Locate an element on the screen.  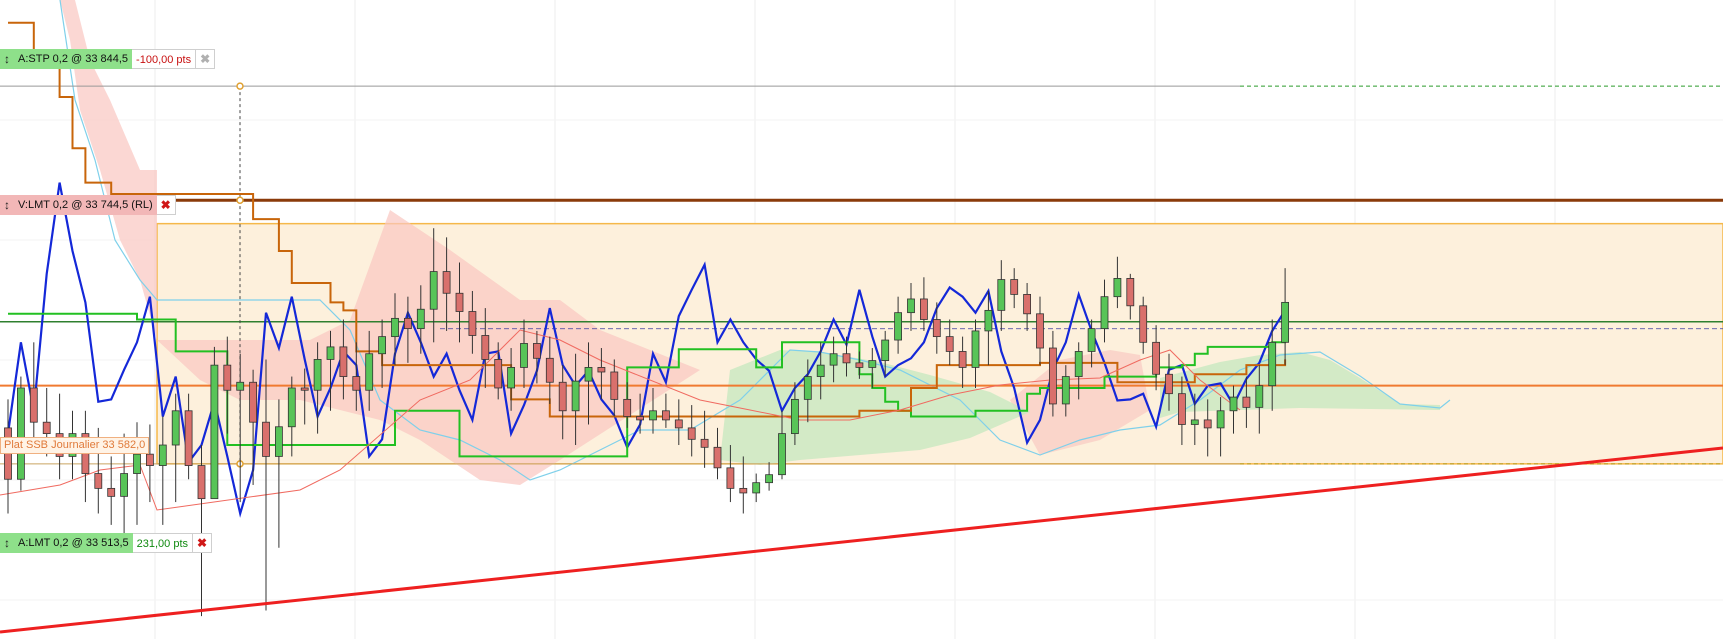
sell-limit-order-label: ↕ V:LMT 0,2 @ 33 744,5 (RL) ✖ is located at coordinates (88, 205).